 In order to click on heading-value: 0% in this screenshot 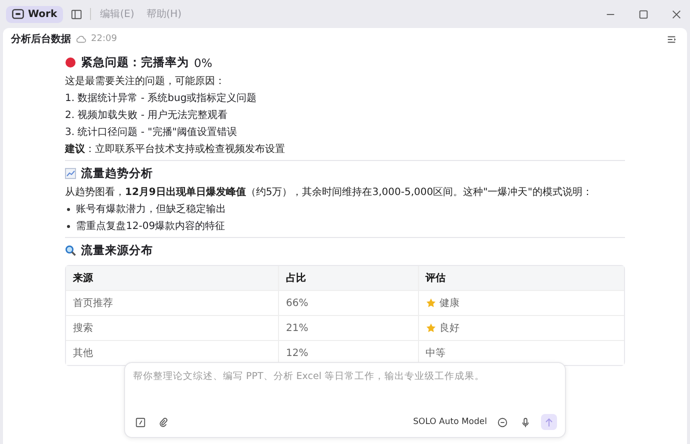, I will do `click(203, 63)`.